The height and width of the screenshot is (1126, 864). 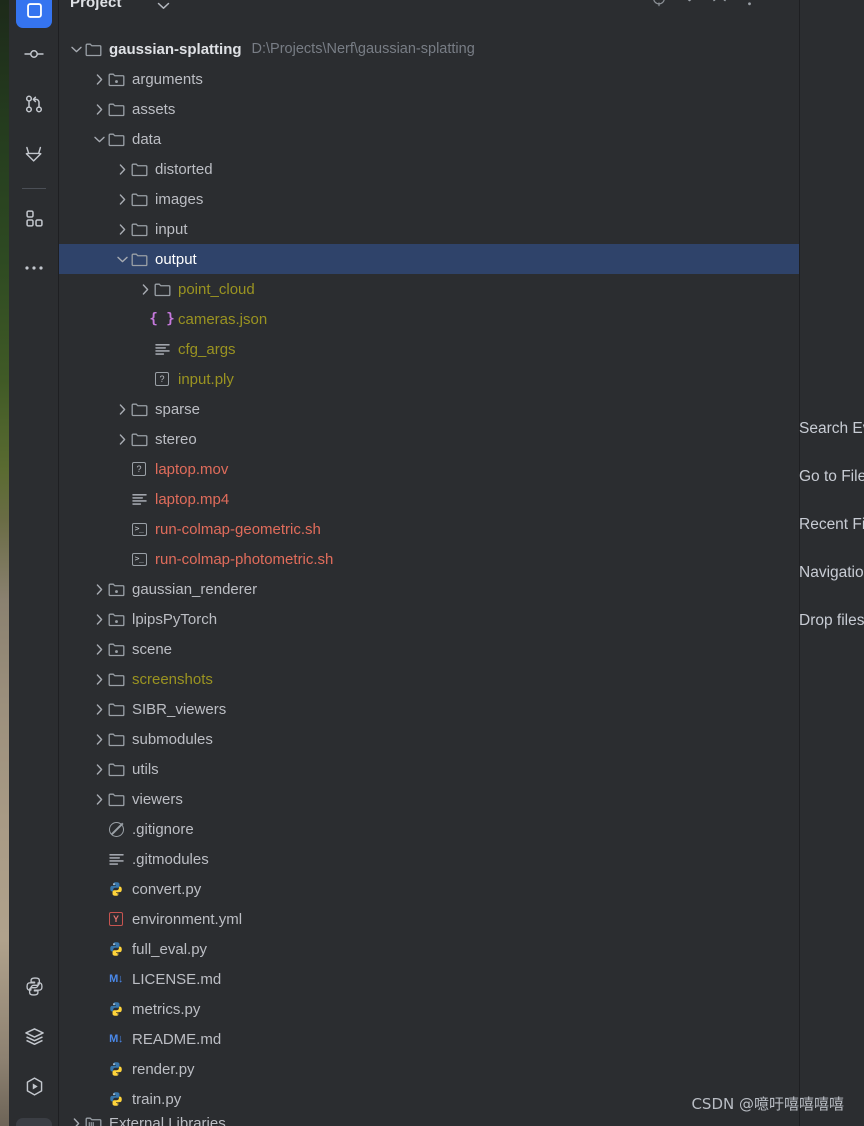 What do you see at coordinates (162, 379) in the screenshot?
I see `unknown-file-icon: ?` at bounding box center [162, 379].